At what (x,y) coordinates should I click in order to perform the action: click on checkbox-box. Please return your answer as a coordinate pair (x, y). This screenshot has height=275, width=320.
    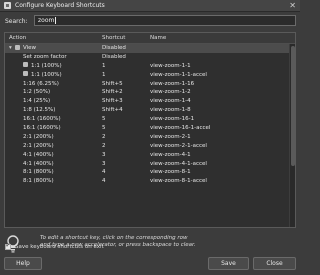
    Looking at the image, I should click on (8, 246).